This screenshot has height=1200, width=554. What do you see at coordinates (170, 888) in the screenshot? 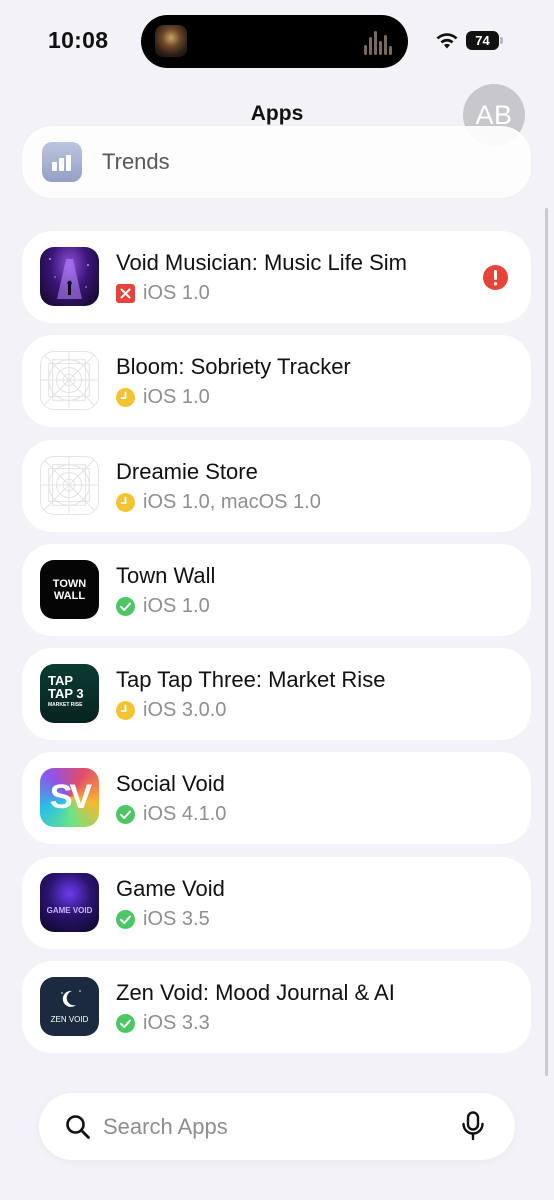
I see `app-name: Game Void` at bounding box center [170, 888].